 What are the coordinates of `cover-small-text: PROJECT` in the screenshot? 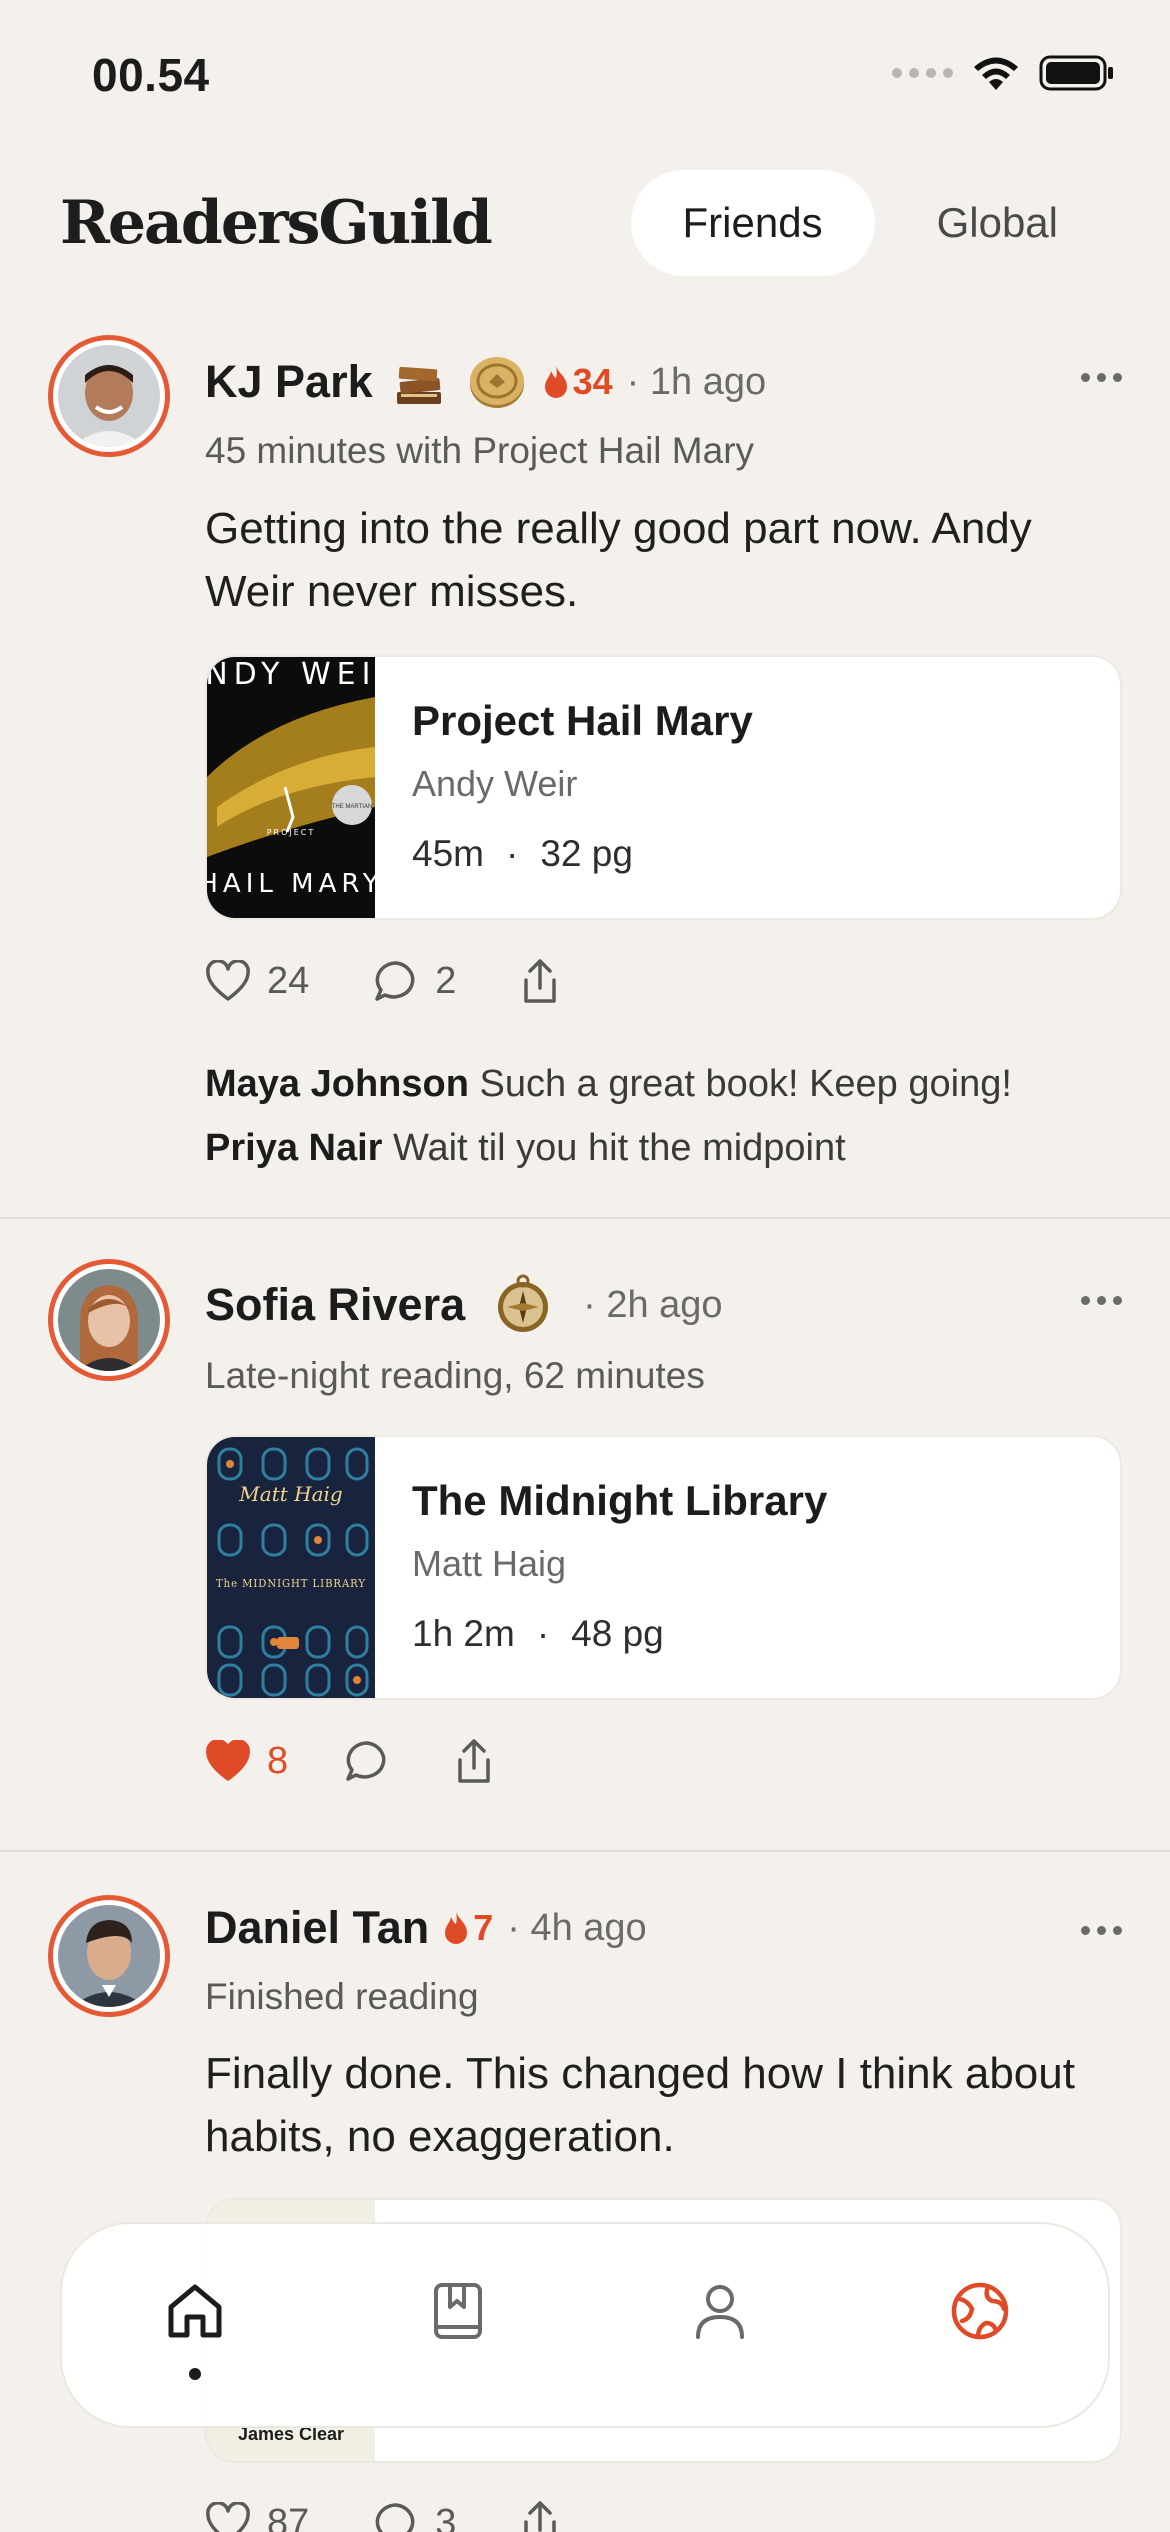 It's located at (291, 832).